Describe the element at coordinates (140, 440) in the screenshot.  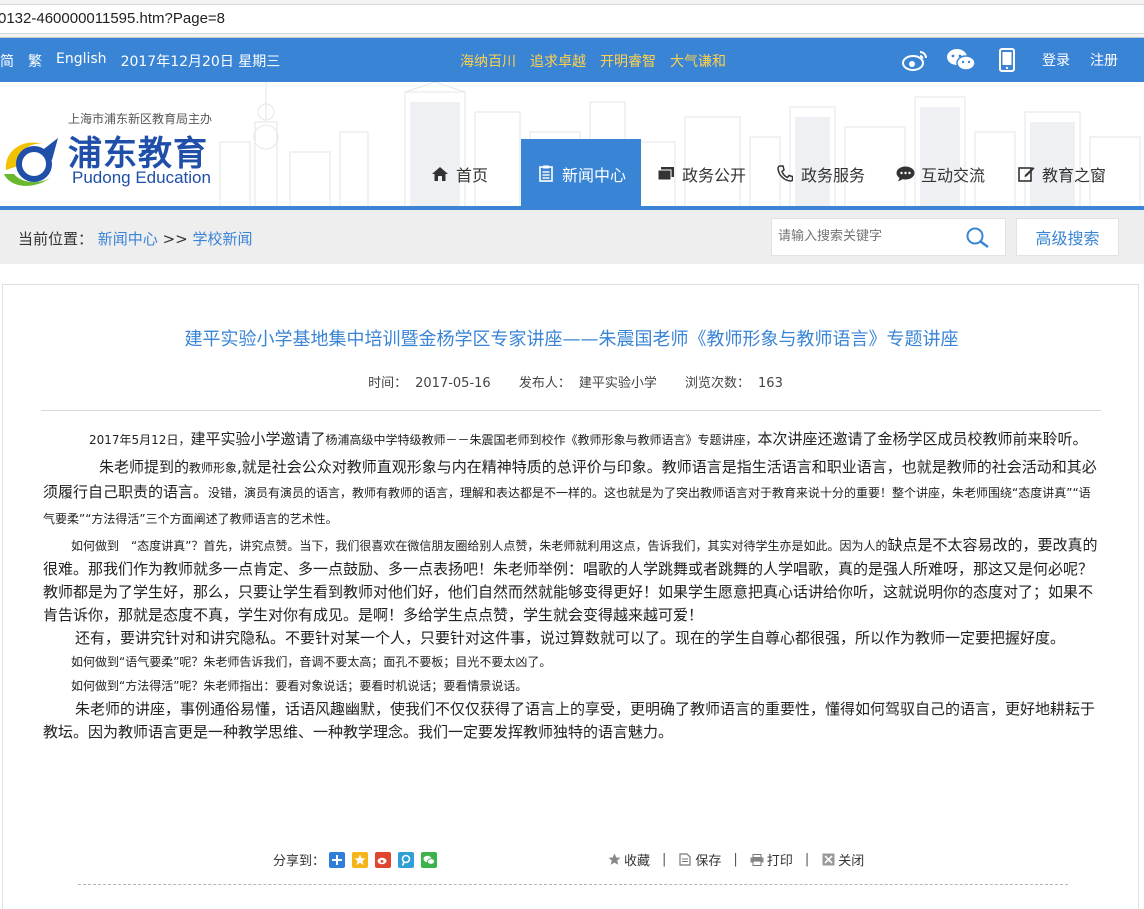
I see `text-run: 2017年5月12日，` at that location.